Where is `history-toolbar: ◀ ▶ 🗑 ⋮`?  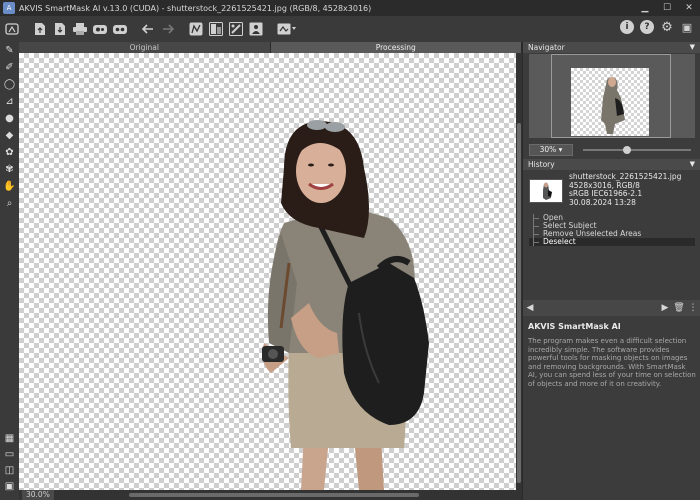
history-toolbar: ◀ ▶ 🗑 ⋮ is located at coordinates (611, 308).